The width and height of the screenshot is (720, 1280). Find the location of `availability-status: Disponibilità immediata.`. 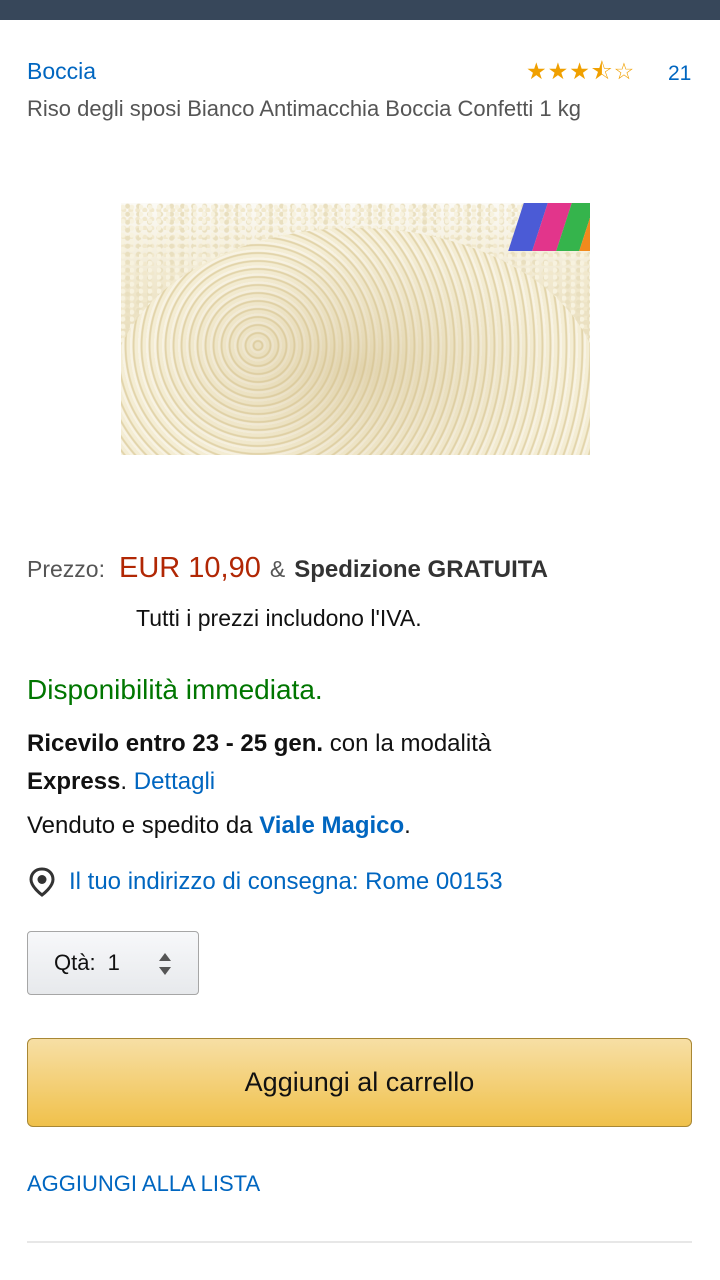

availability-status: Disponibilità immediata. is located at coordinates (175, 689).